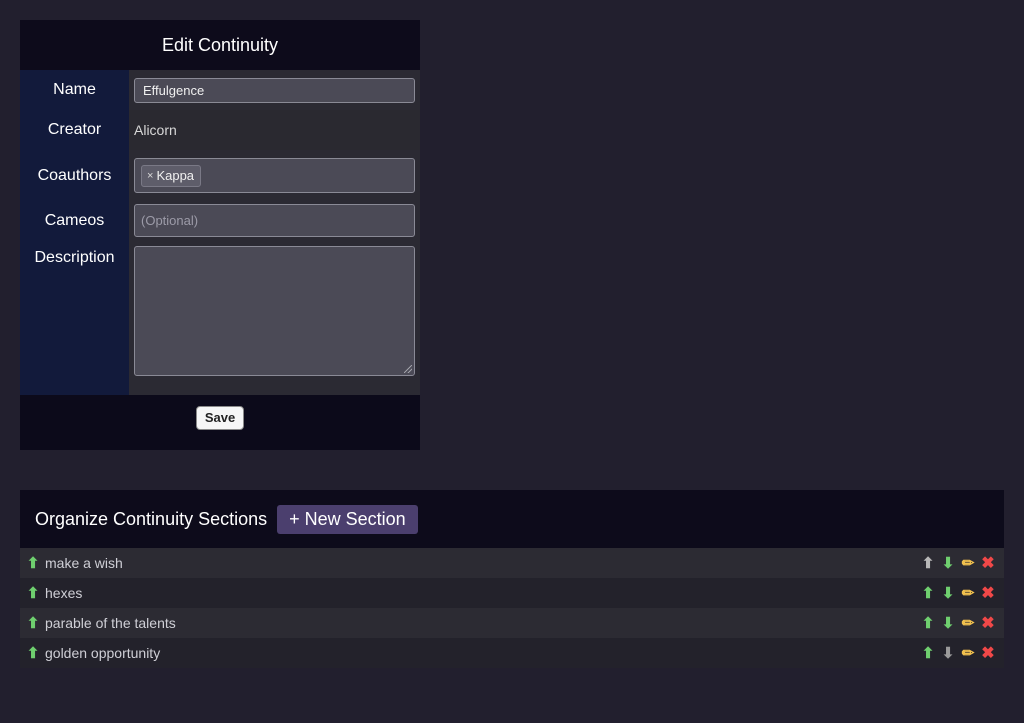  Describe the element at coordinates (74, 130) in the screenshot. I see `creator-label: Creator` at that location.